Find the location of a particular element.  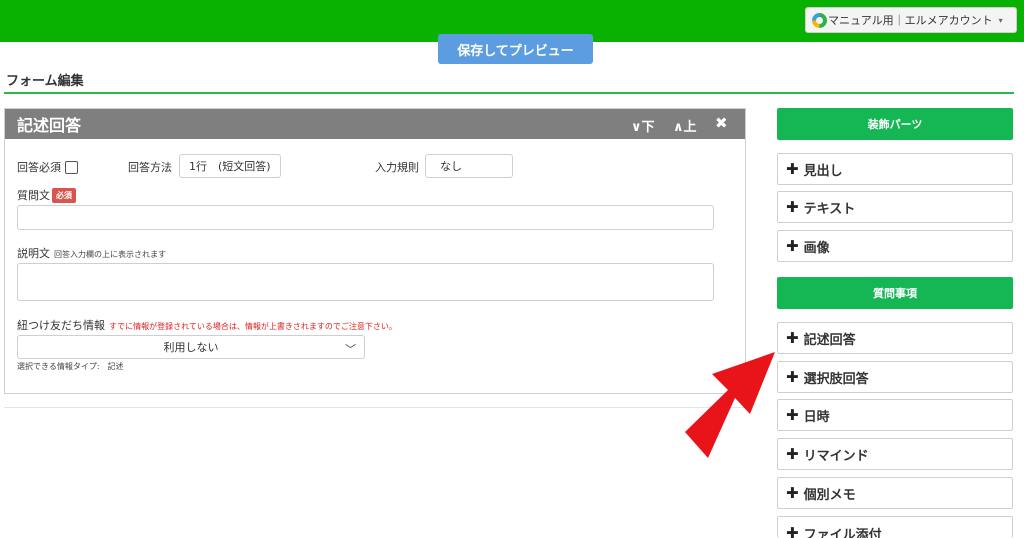

friend-info-value: 利用しない is located at coordinates (191, 347).